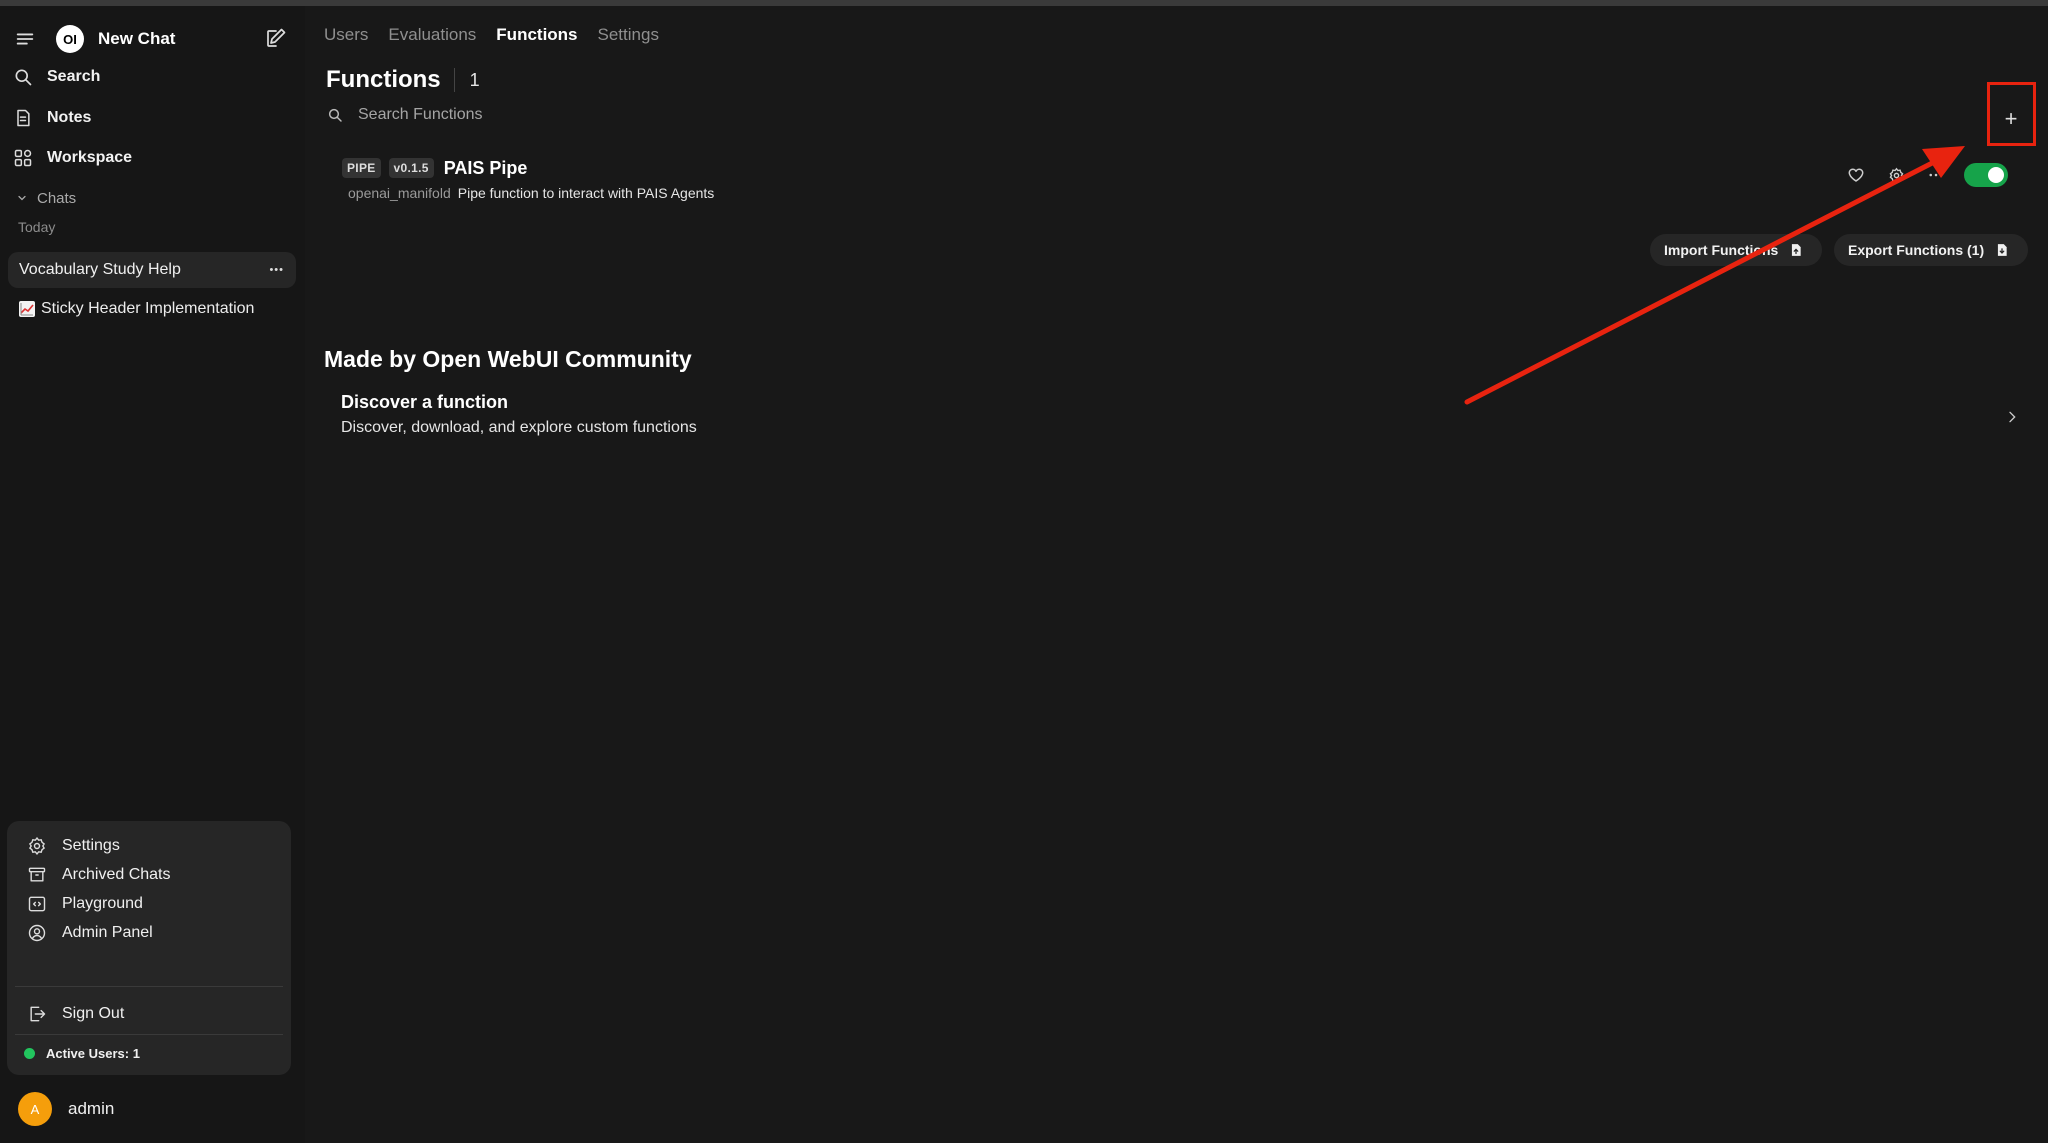 The width and height of the screenshot is (2048, 1143). Describe the element at coordinates (432, 35) in the screenshot. I see `tab-evaluations: Evaluations` at that location.